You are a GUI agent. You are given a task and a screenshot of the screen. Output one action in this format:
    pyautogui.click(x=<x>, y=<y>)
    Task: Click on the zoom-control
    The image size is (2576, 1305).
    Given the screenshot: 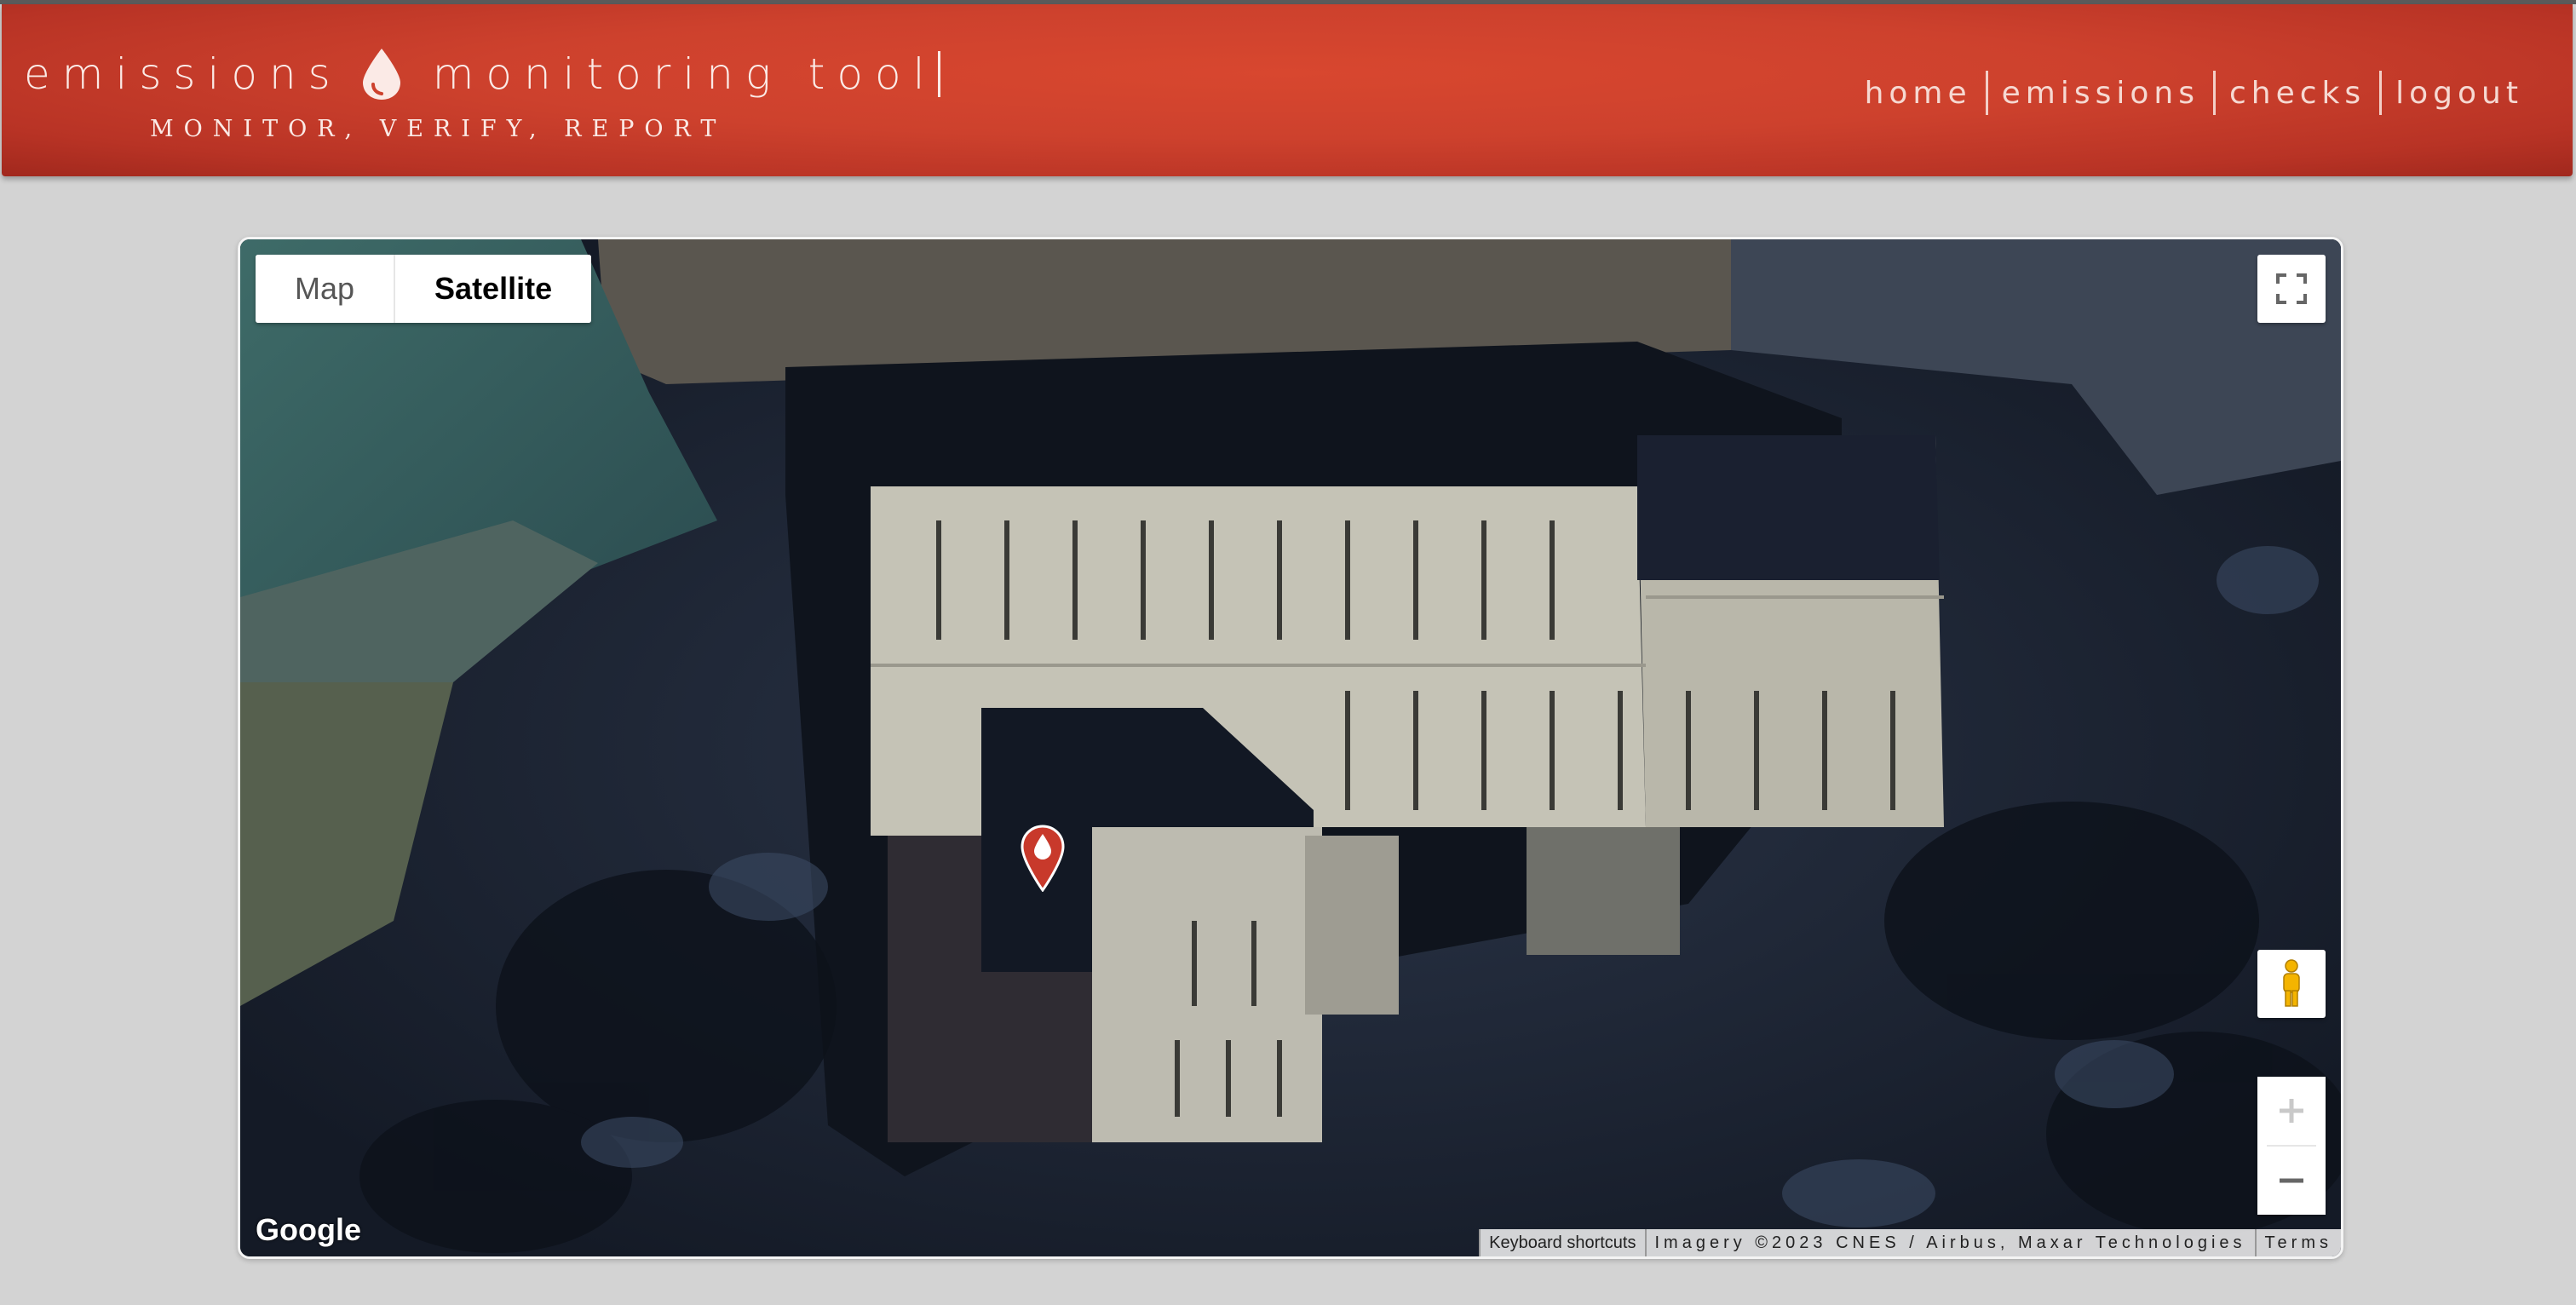 What is the action you would take?
    pyautogui.click(x=2291, y=1146)
    